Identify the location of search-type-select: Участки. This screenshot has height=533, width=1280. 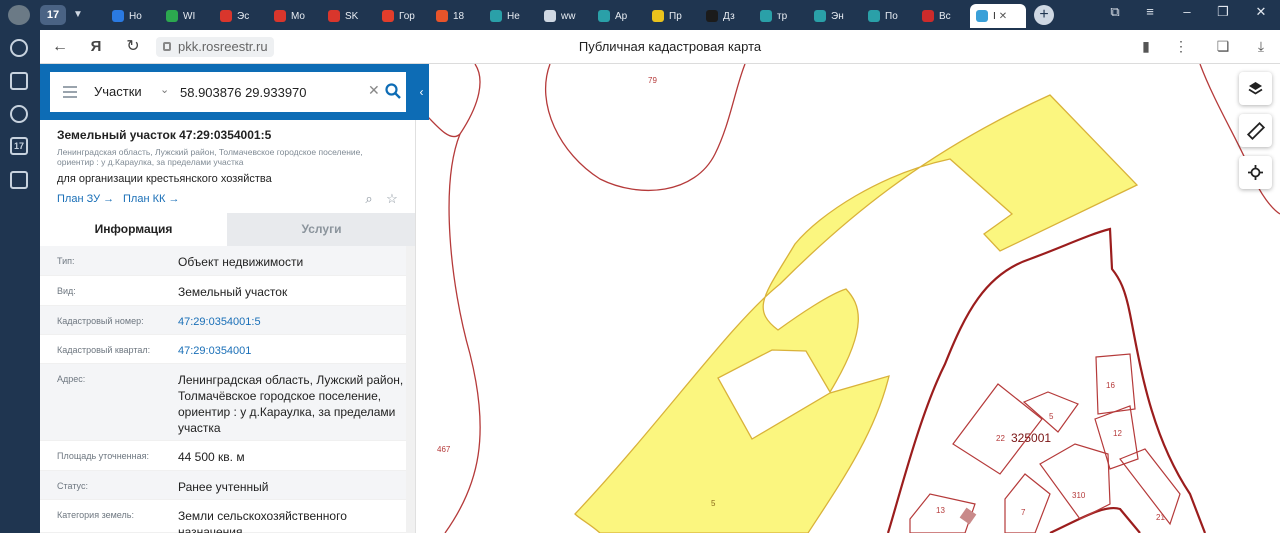
(118, 91).